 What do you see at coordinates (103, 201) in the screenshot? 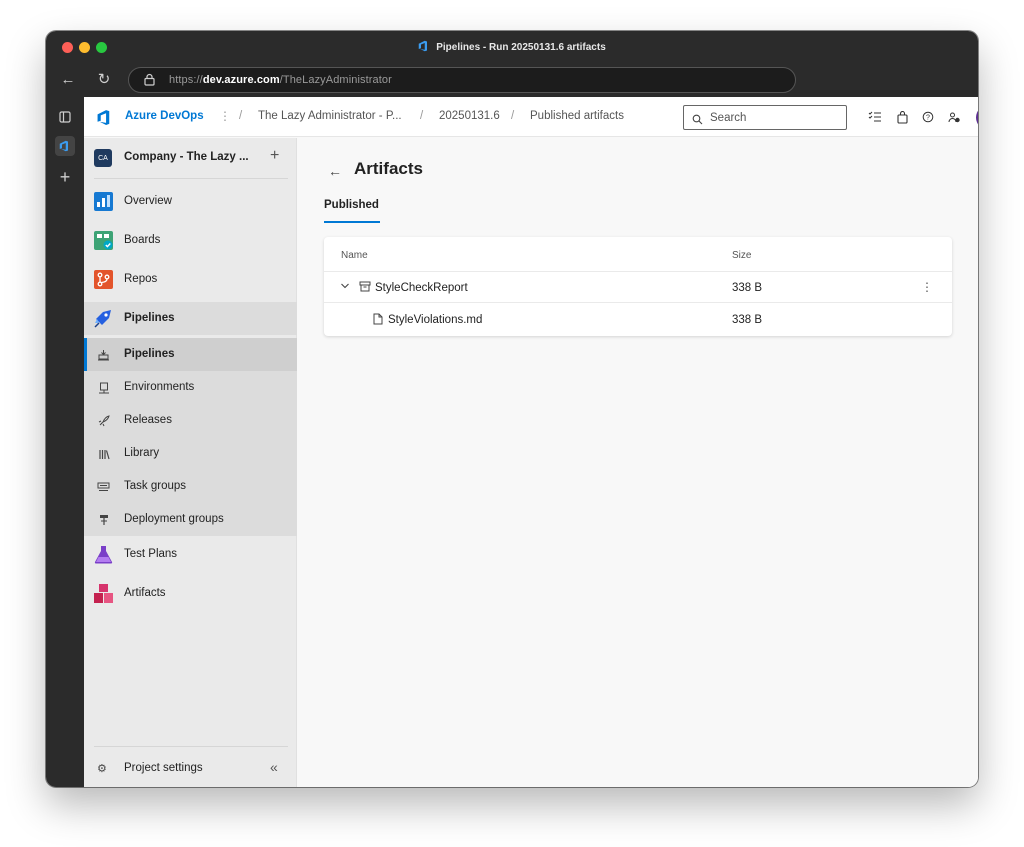
I see `overview-icon` at bounding box center [103, 201].